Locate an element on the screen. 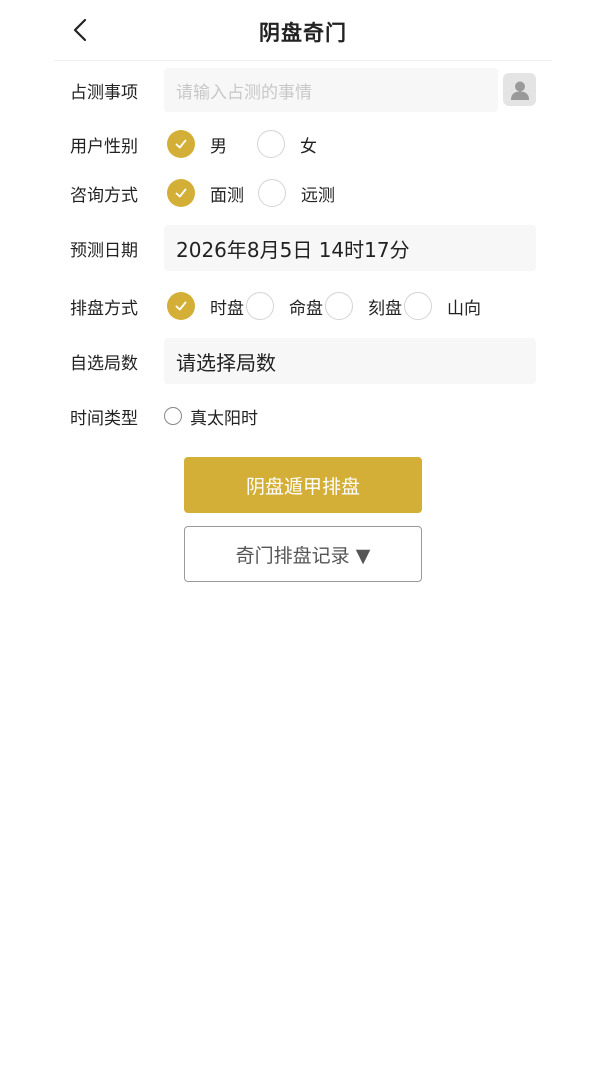 The width and height of the screenshot is (607, 1080). consult-option-in-person: 面测 is located at coordinates (205, 193).